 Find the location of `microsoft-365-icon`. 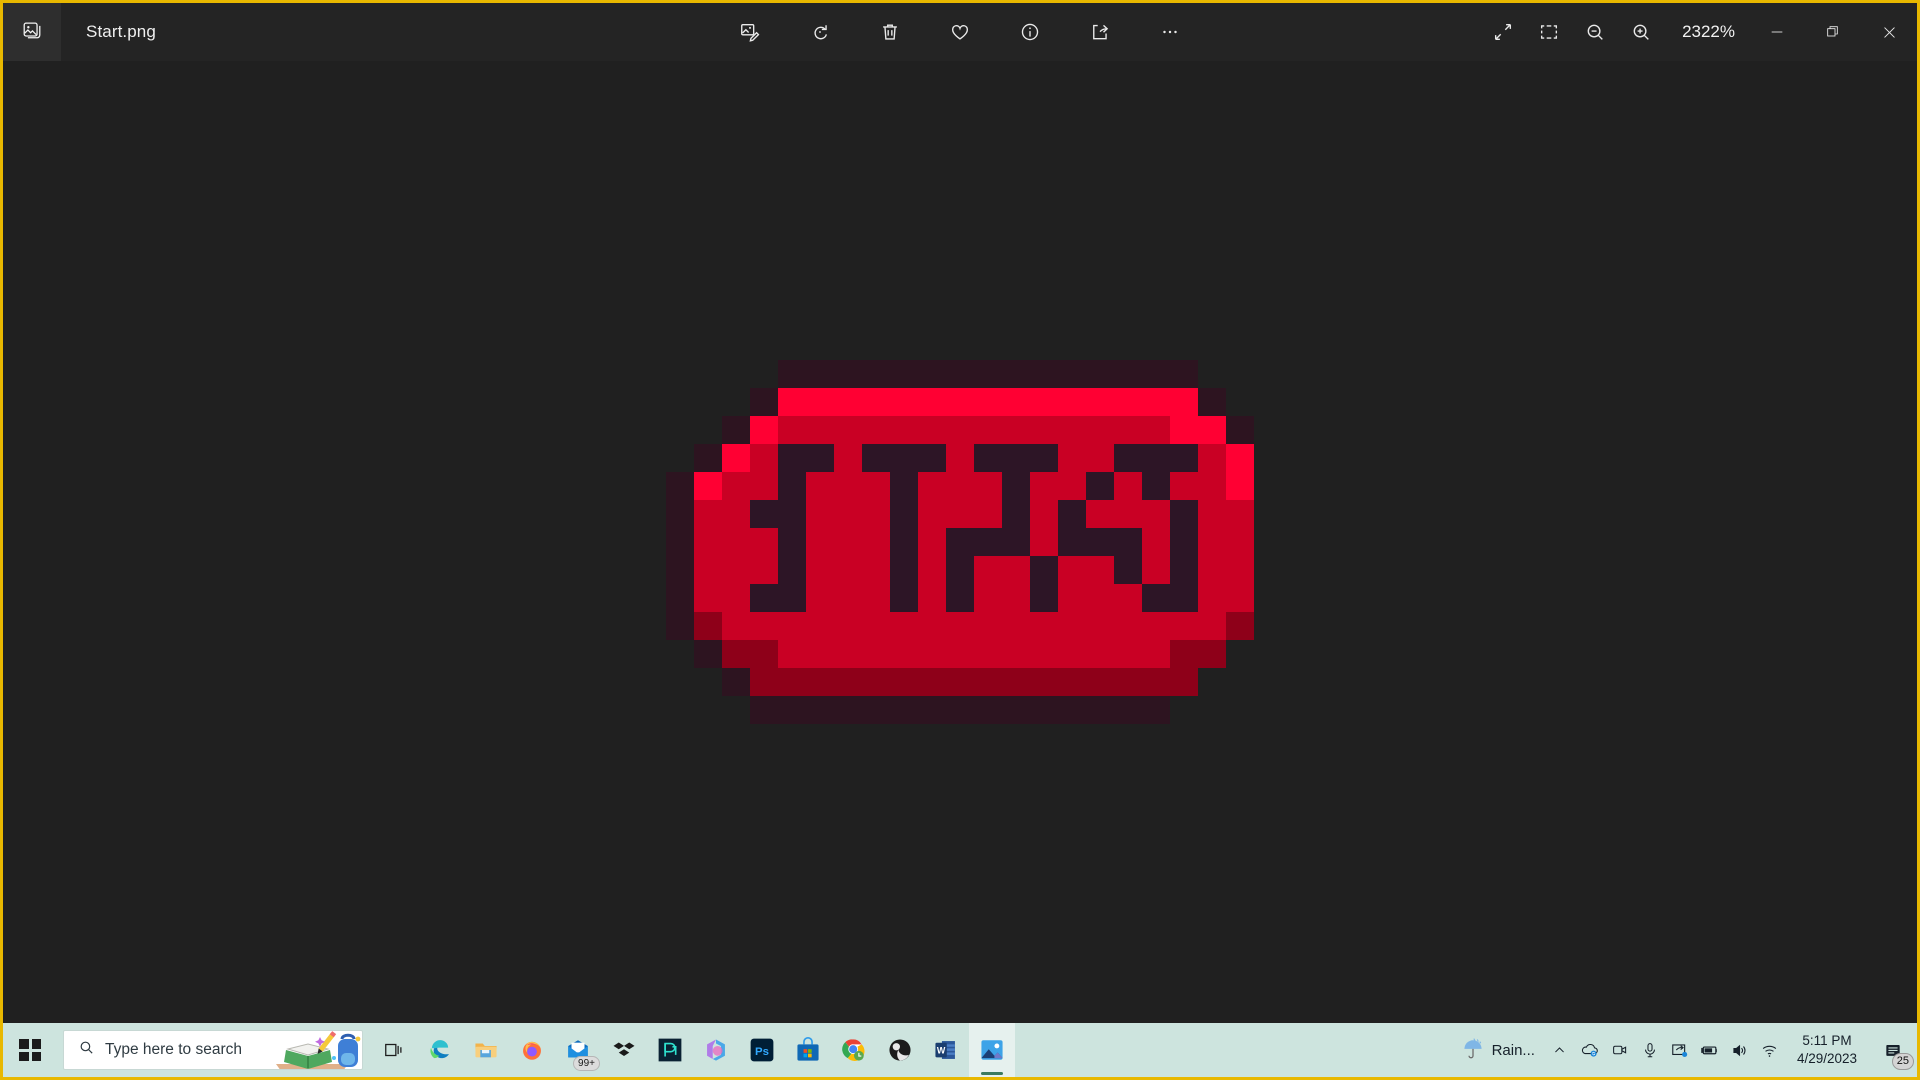

microsoft-365-icon is located at coordinates (716, 1050).